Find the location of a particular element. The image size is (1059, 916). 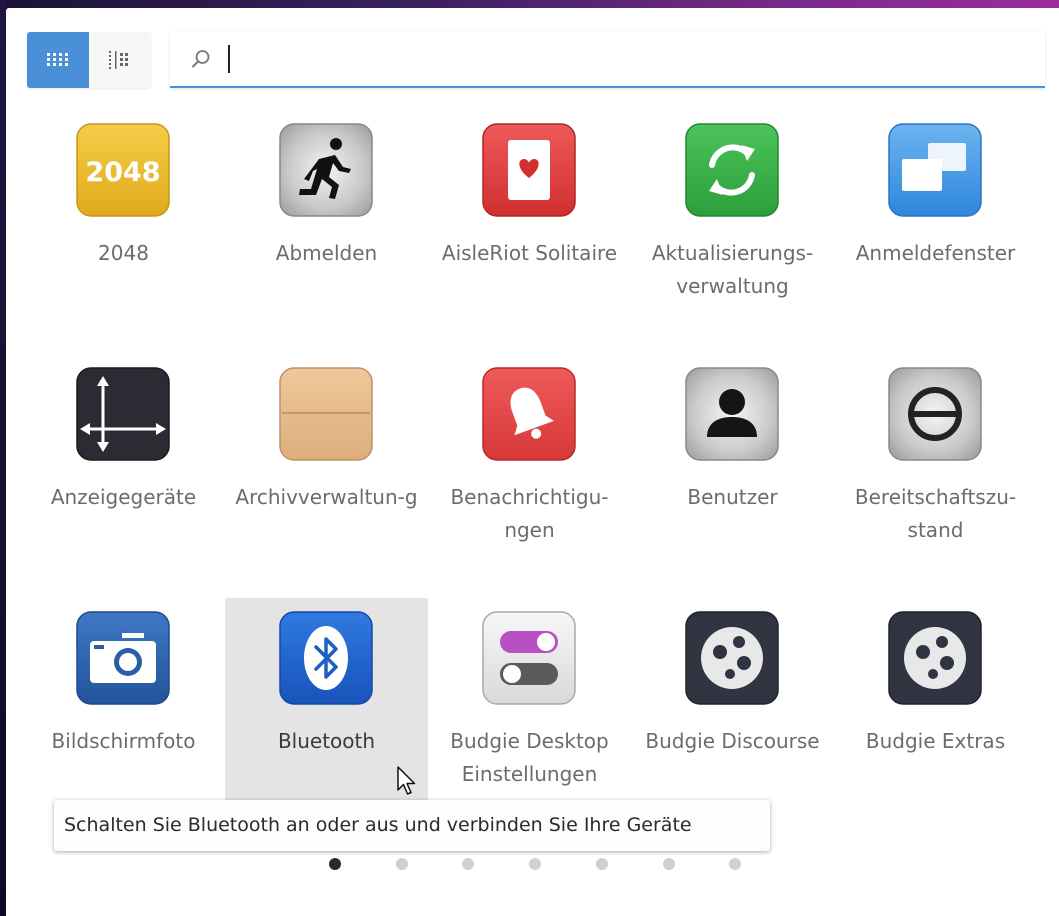

running-man-icon is located at coordinates (326, 170).